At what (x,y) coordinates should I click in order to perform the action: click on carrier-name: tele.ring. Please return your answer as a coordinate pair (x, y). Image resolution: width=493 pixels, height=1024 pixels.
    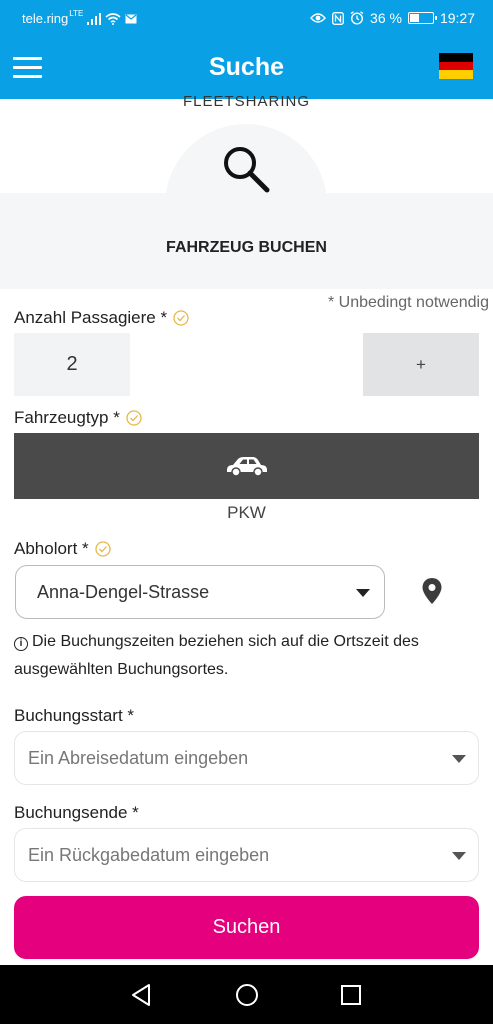
    Looking at the image, I should click on (45, 18).